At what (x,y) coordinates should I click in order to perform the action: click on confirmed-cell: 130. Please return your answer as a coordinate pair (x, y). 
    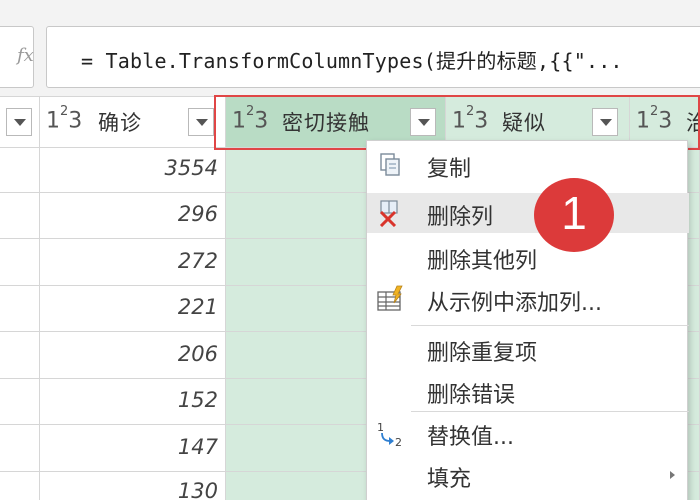
    Looking at the image, I should click on (129, 489).